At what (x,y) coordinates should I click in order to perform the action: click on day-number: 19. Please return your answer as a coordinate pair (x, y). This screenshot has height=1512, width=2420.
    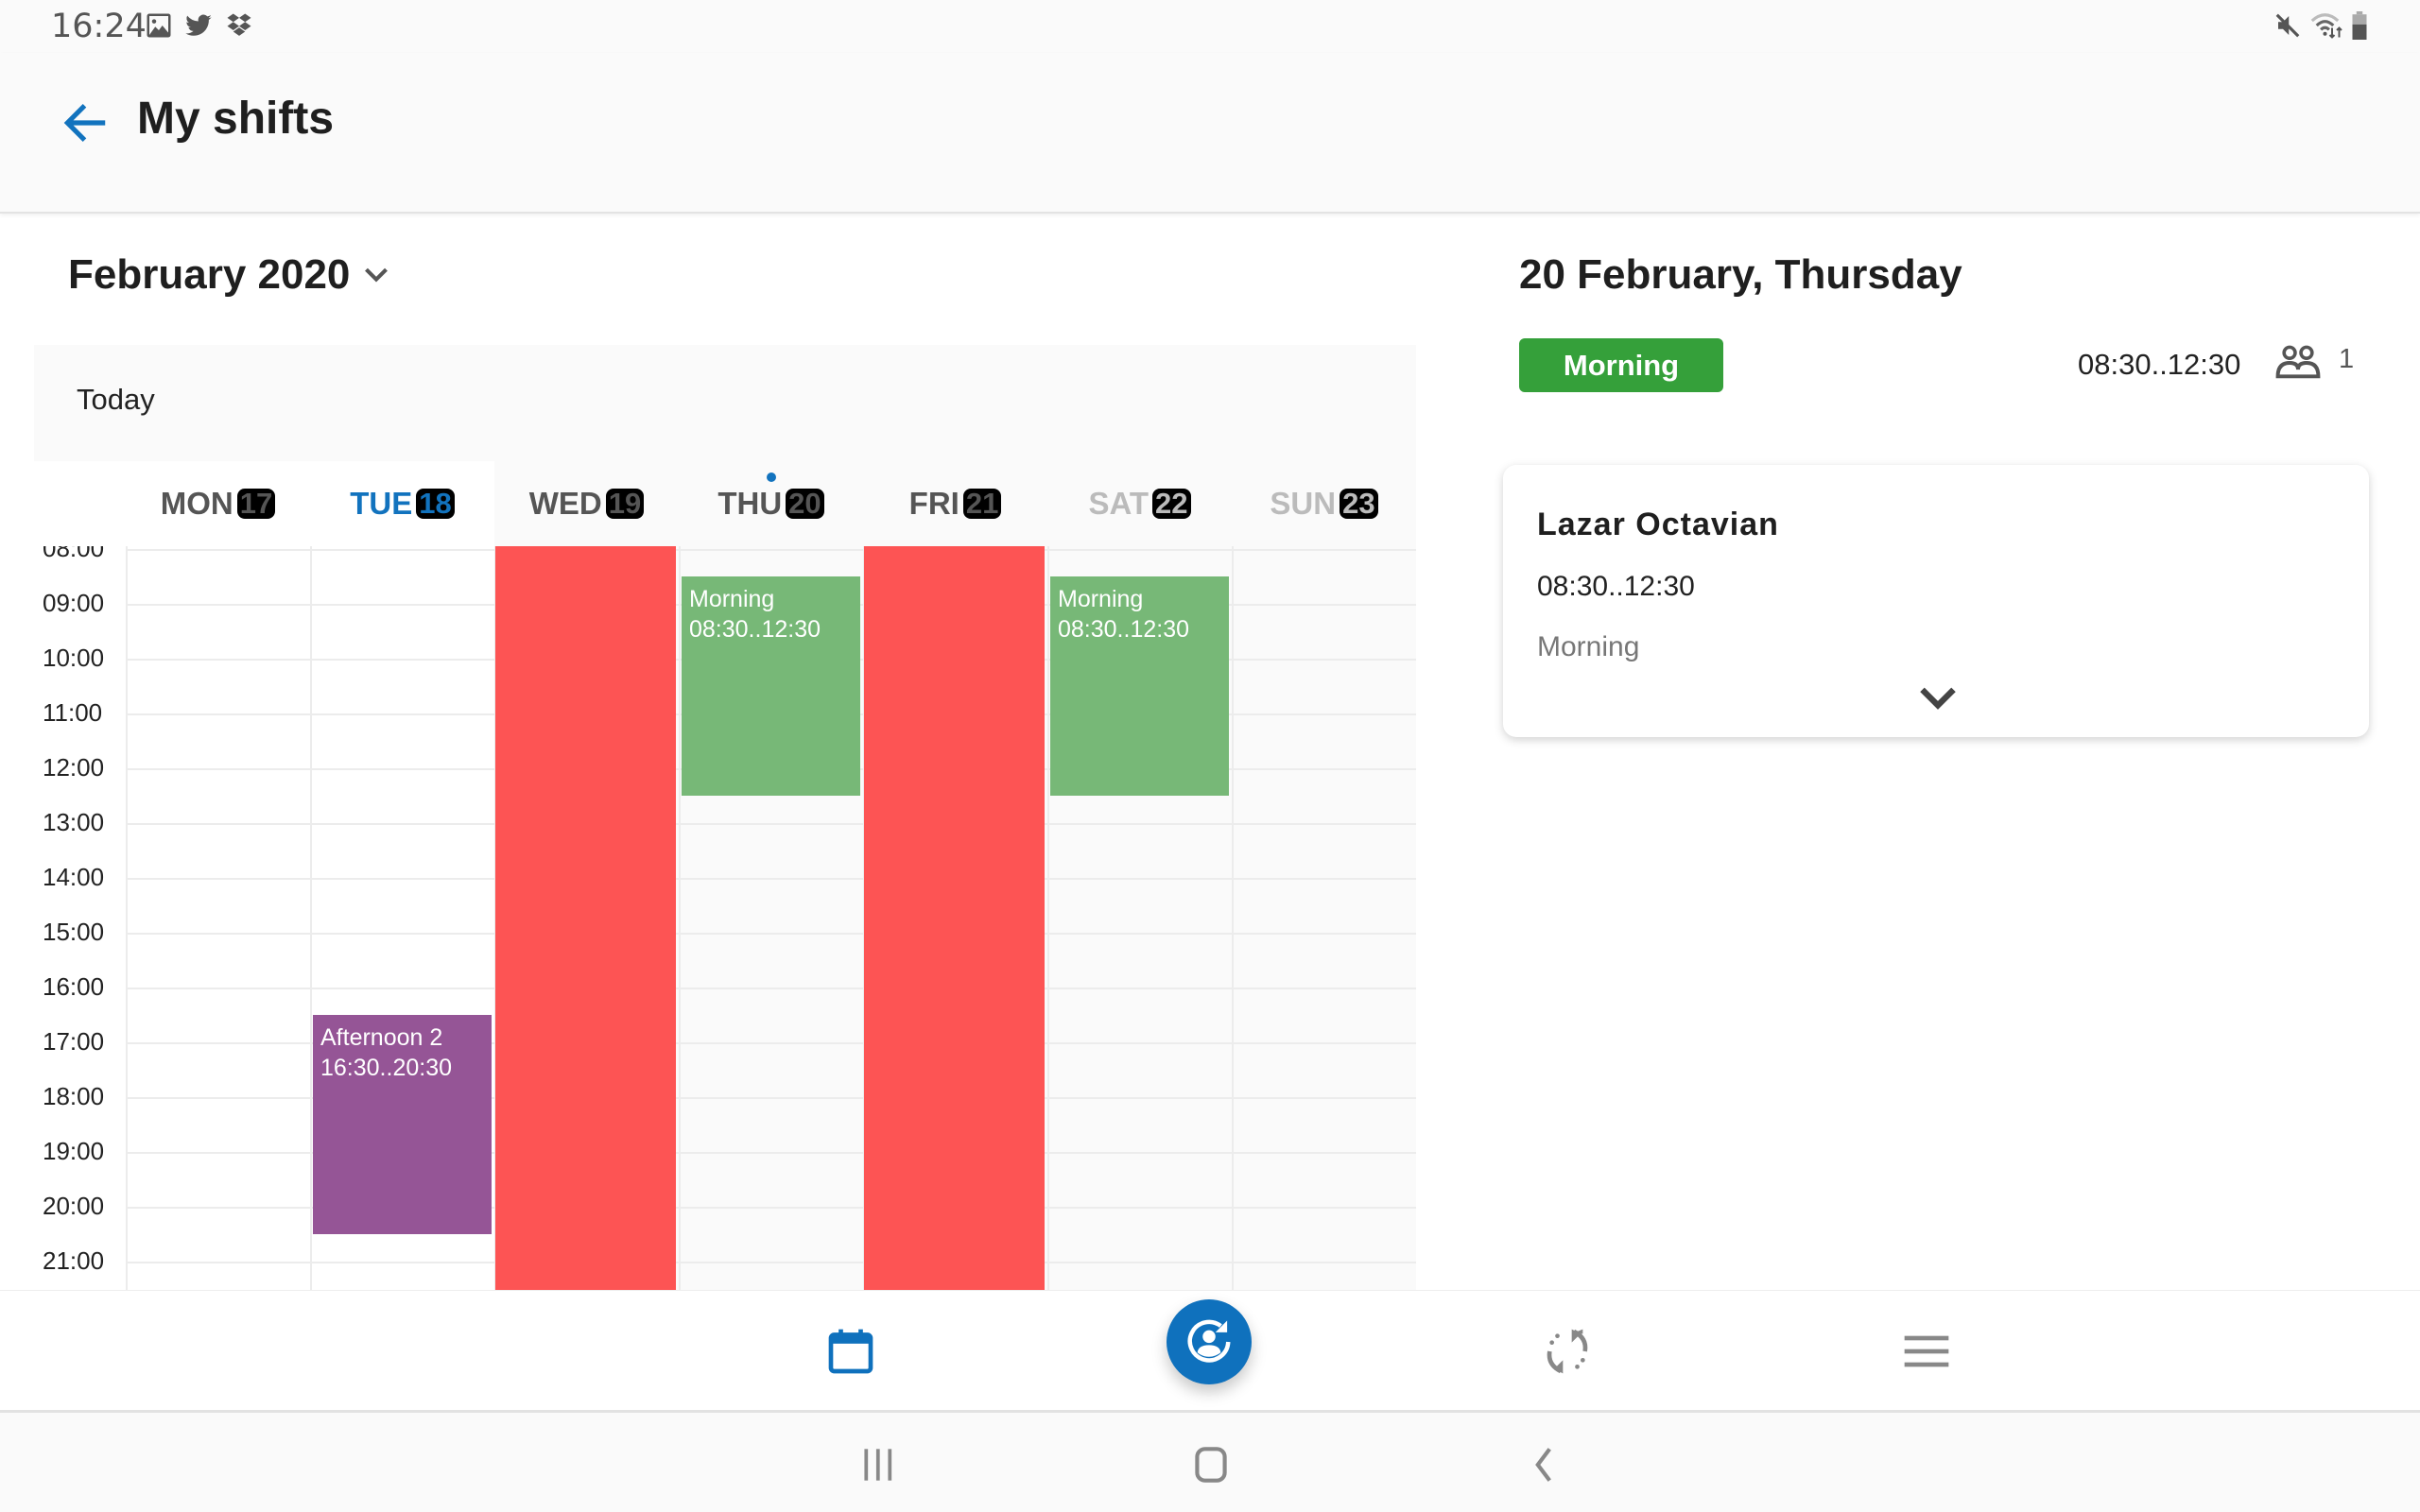
    Looking at the image, I should click on (625, 504).